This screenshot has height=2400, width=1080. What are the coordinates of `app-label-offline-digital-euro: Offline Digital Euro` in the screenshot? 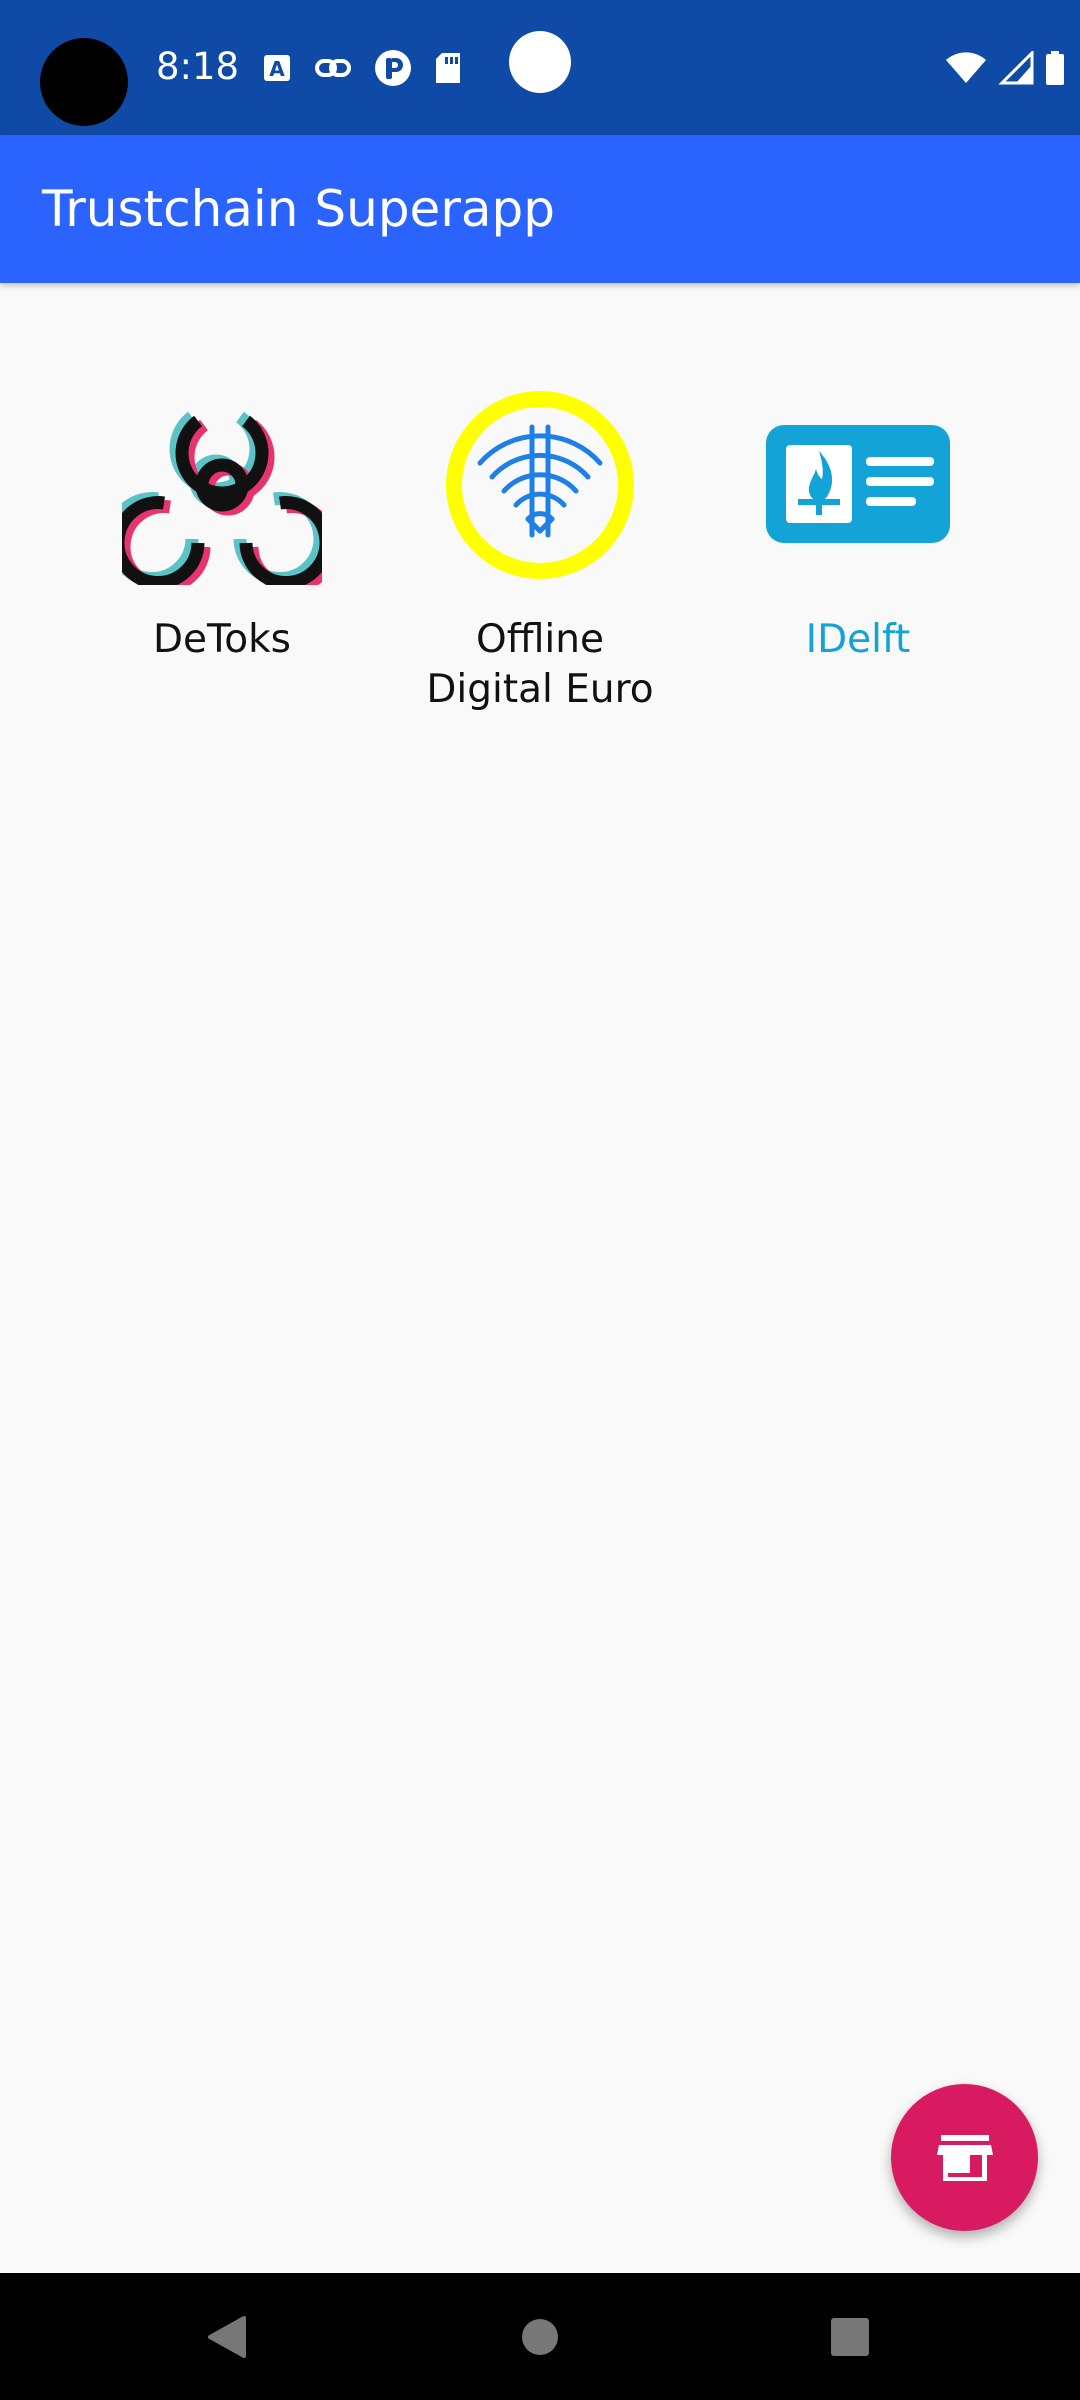 It's located at (540, 665).